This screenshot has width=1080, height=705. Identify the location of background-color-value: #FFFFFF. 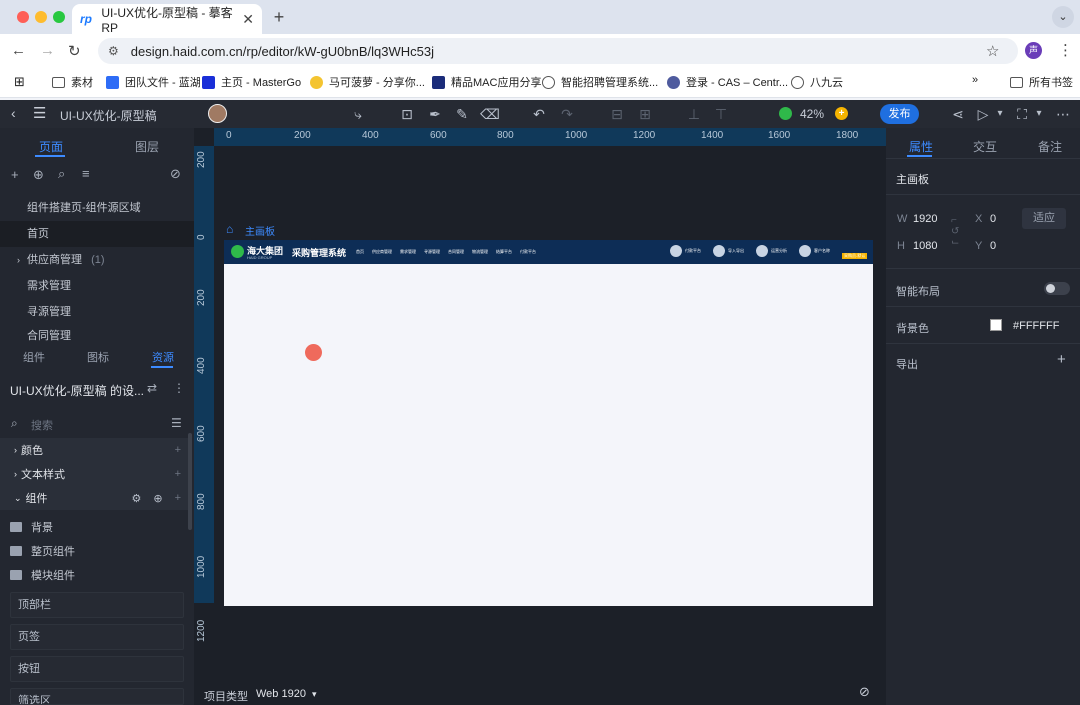
(1036, 326).